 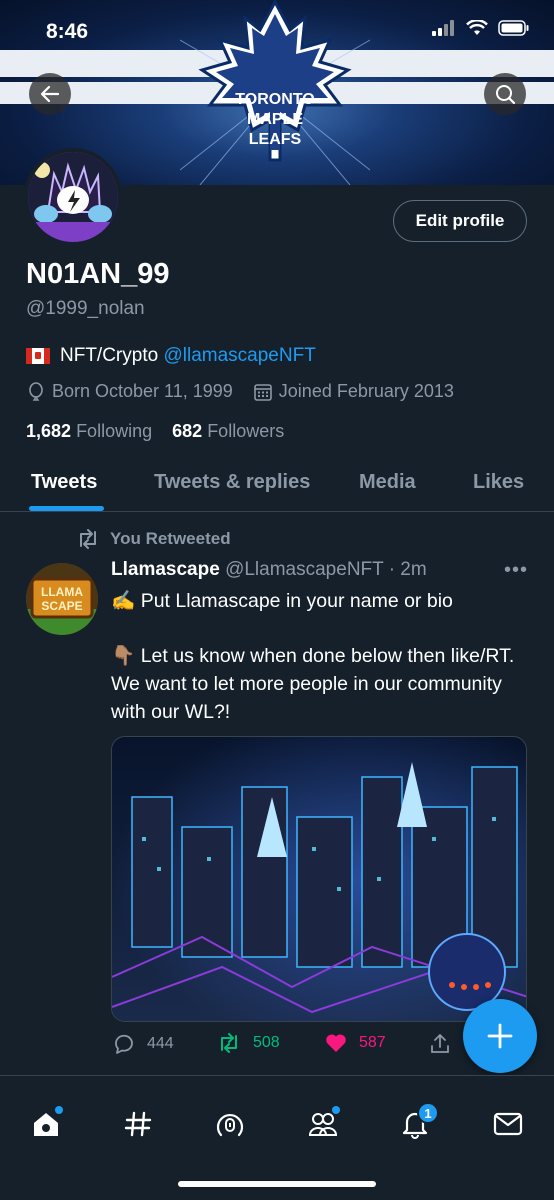 I want to click on wifi-icon, so click(x=477, y=27).